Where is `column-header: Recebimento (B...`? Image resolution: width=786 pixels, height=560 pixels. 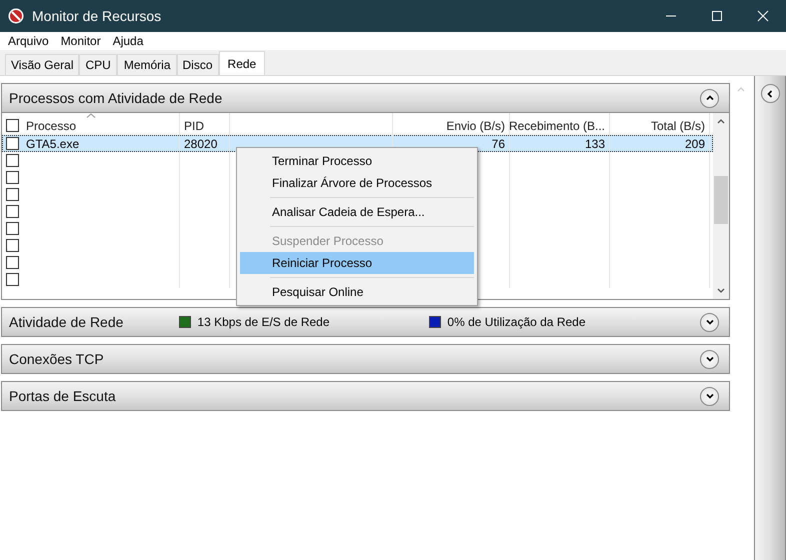 column-header: Recebimento (B... is located at coordinates (556, 125).